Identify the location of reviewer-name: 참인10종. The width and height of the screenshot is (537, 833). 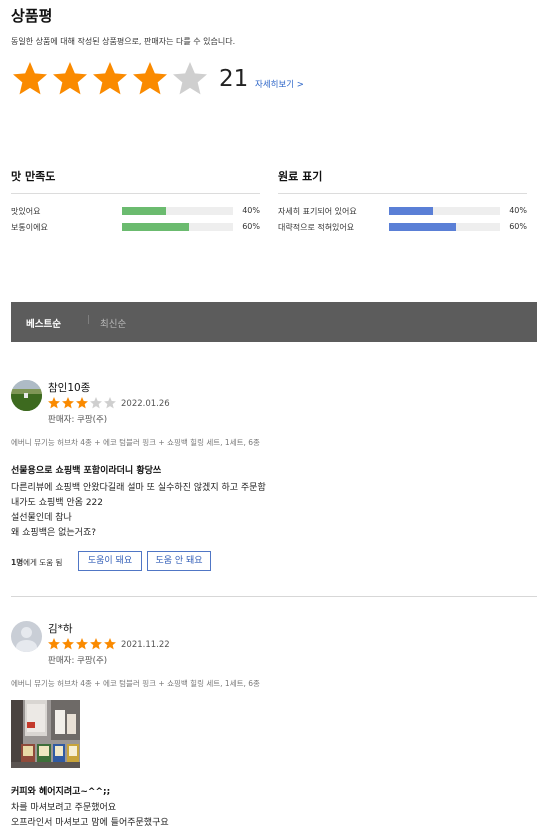
(69, 388).